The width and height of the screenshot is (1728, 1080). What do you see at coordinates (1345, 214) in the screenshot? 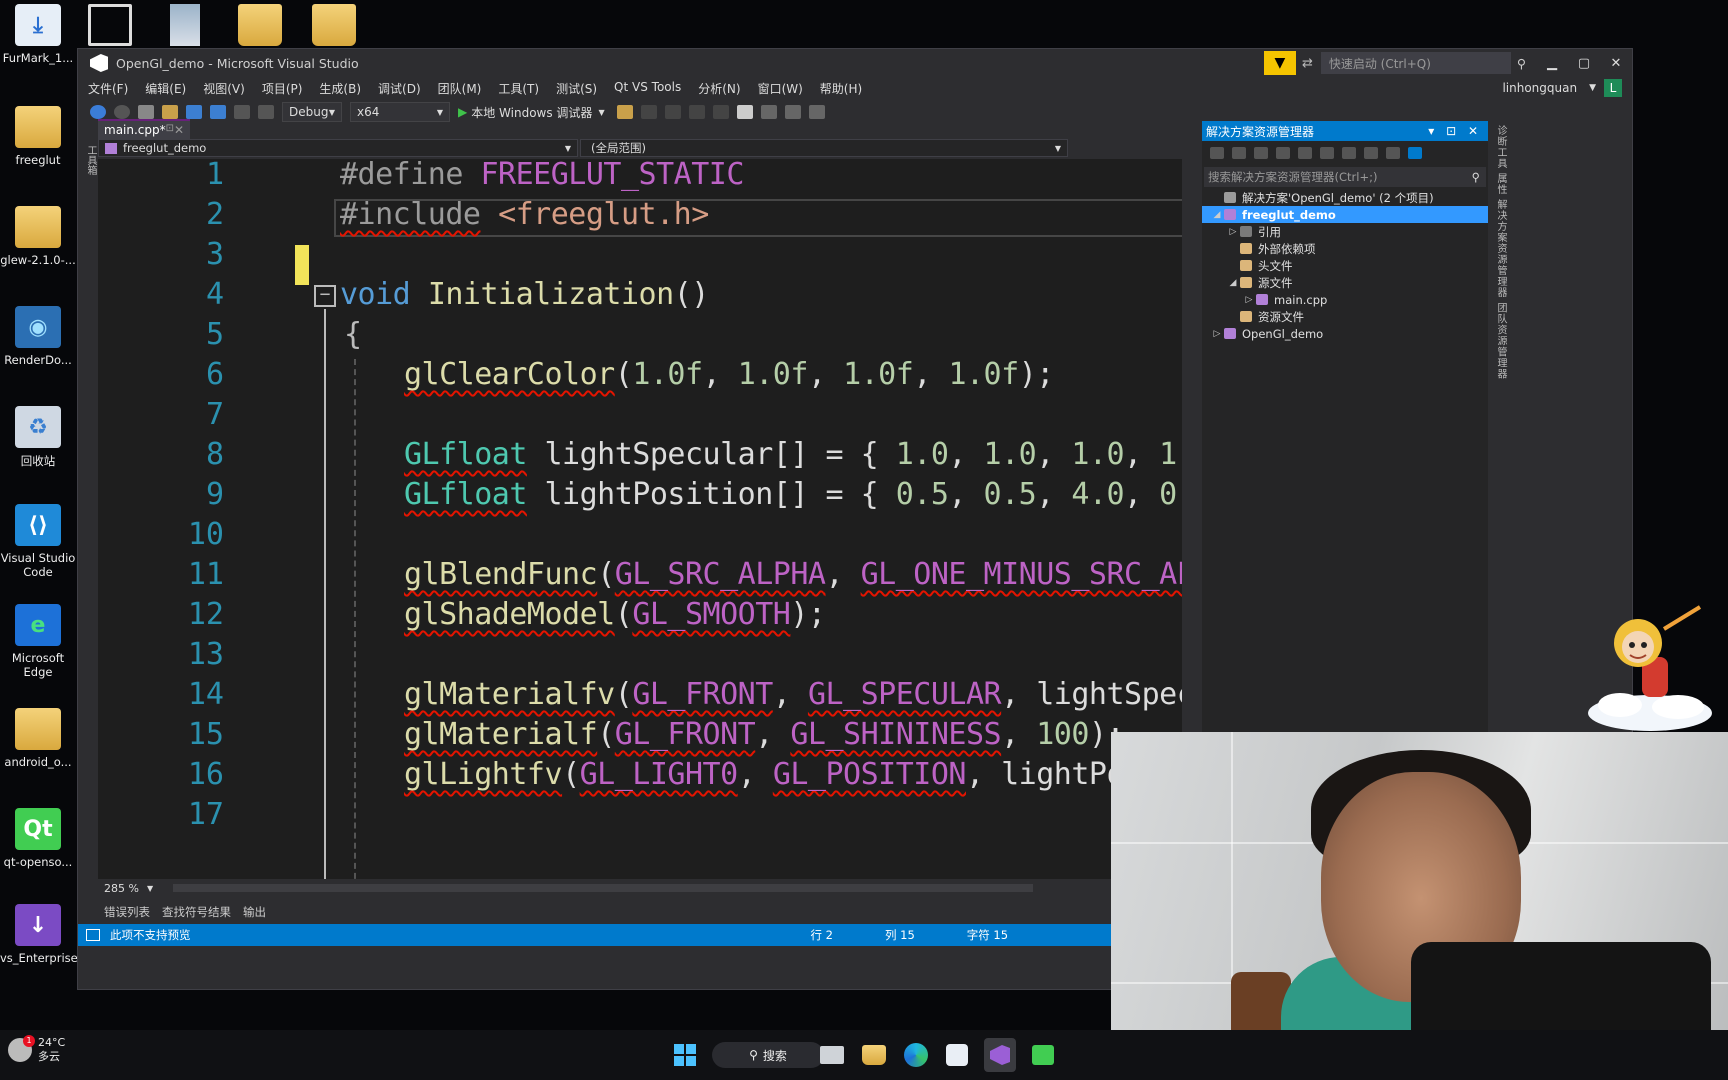
I see `tree-item: ◢ freeglut_demo` at bounding box center [1345, 214].